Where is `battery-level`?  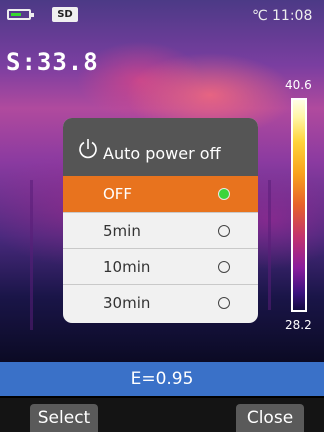
battery-level is located at coordinates (16, 14).